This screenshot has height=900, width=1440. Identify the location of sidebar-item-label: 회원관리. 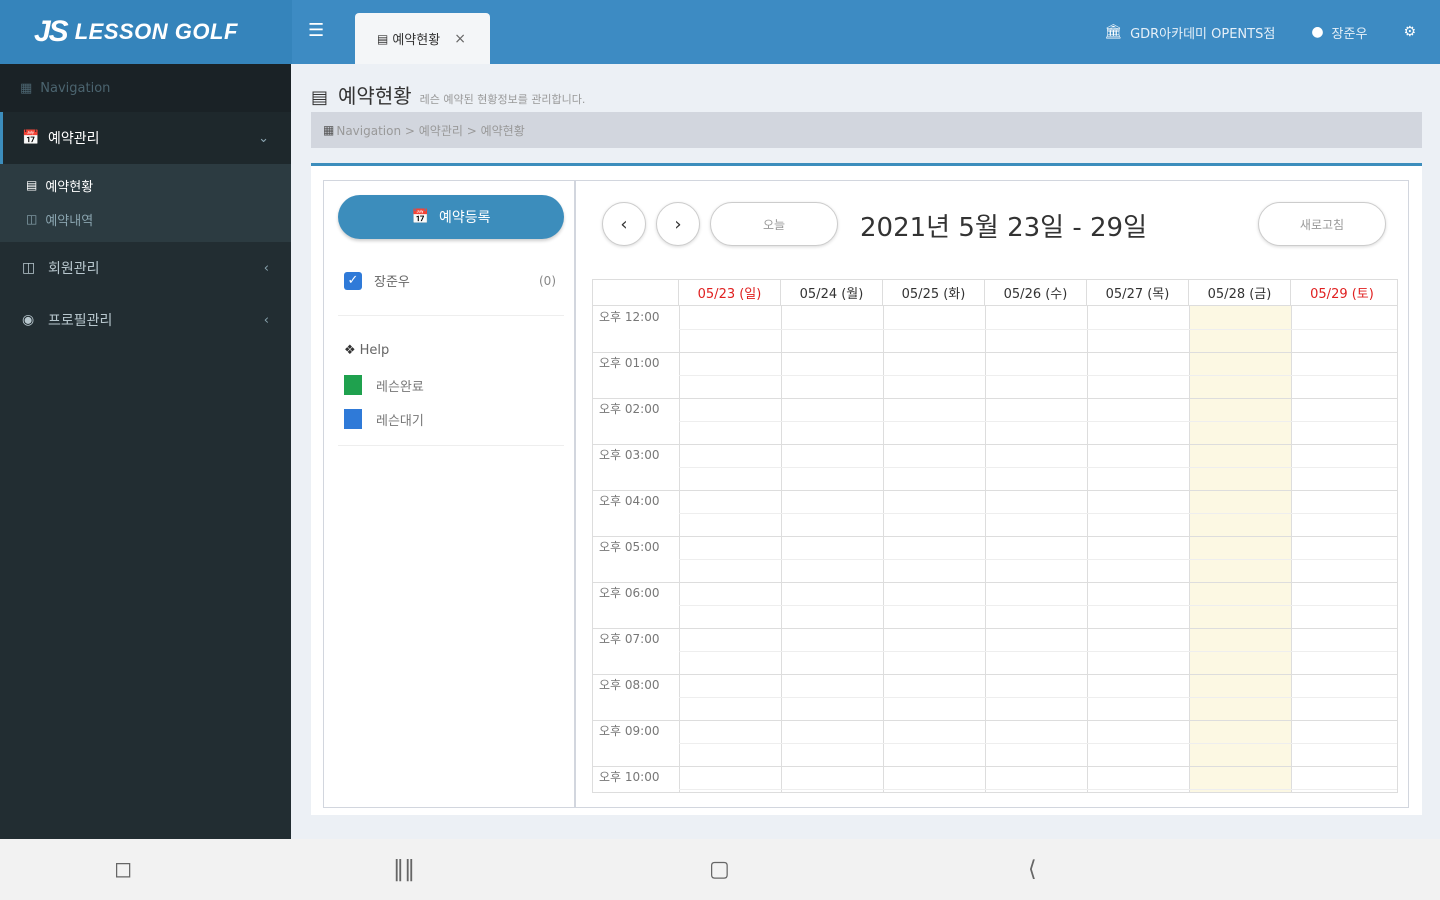
(74, 269).